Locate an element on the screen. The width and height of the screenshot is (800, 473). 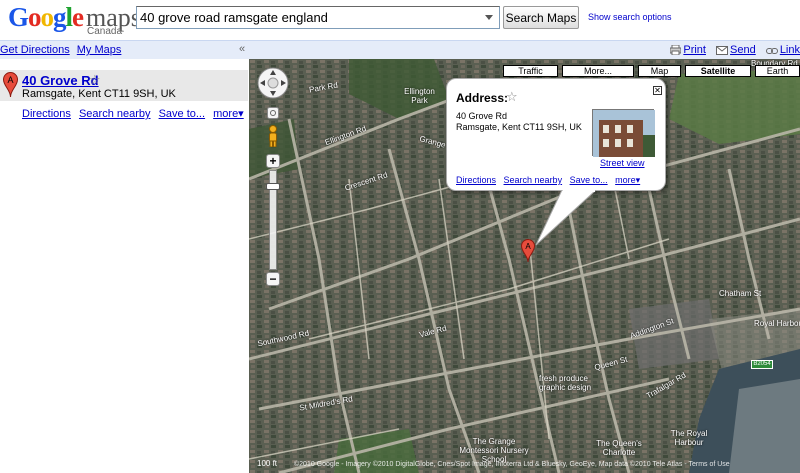
info-address-line1: 40 Grove Rd is located at coordinates (482, 116).